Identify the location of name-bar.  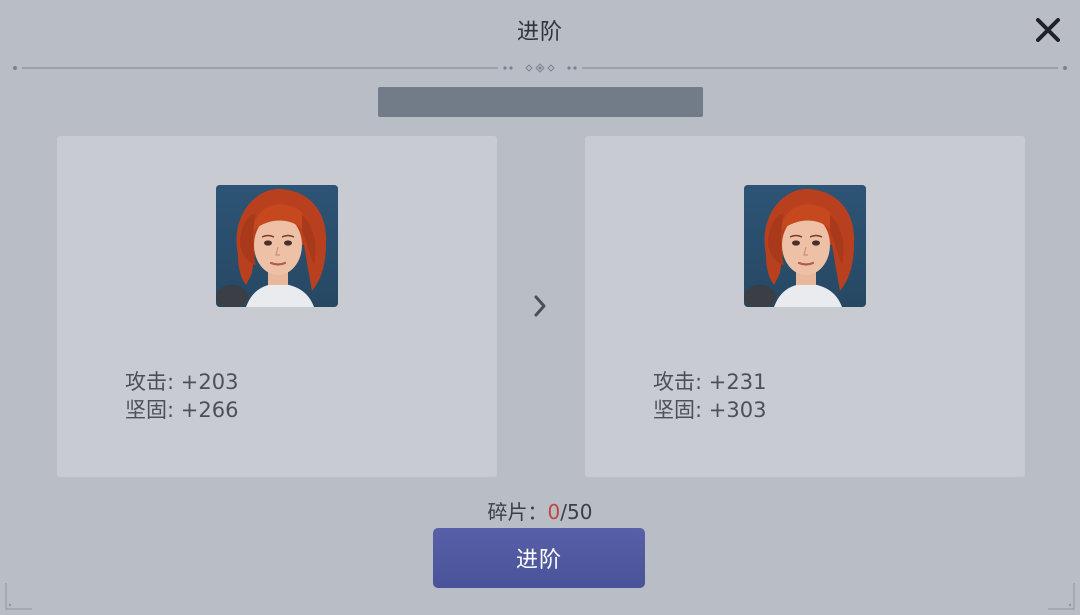
(540, 102).